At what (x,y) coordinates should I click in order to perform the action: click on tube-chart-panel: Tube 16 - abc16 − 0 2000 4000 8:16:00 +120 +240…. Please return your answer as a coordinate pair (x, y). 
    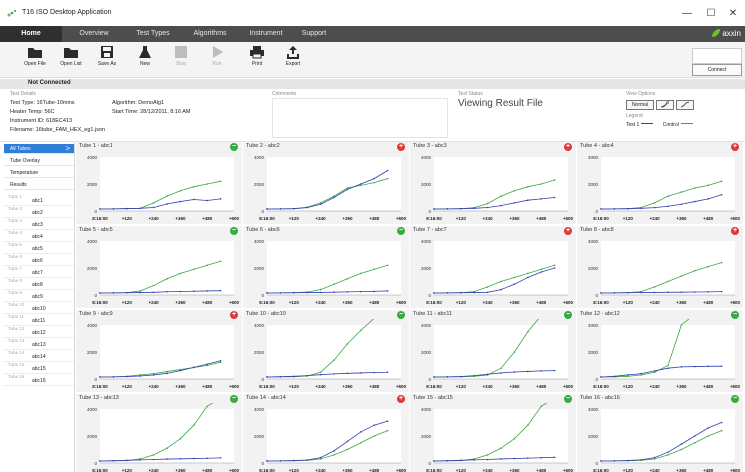
    Looking at the image, I should click on (660, 433).